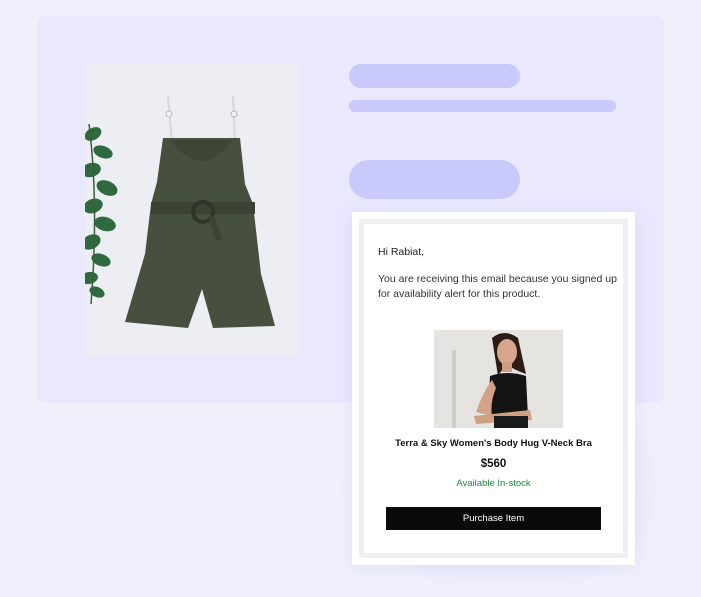  Describe the element at coordinates (434, 76) in the screenshot. I see `skeleton-title` at that location.